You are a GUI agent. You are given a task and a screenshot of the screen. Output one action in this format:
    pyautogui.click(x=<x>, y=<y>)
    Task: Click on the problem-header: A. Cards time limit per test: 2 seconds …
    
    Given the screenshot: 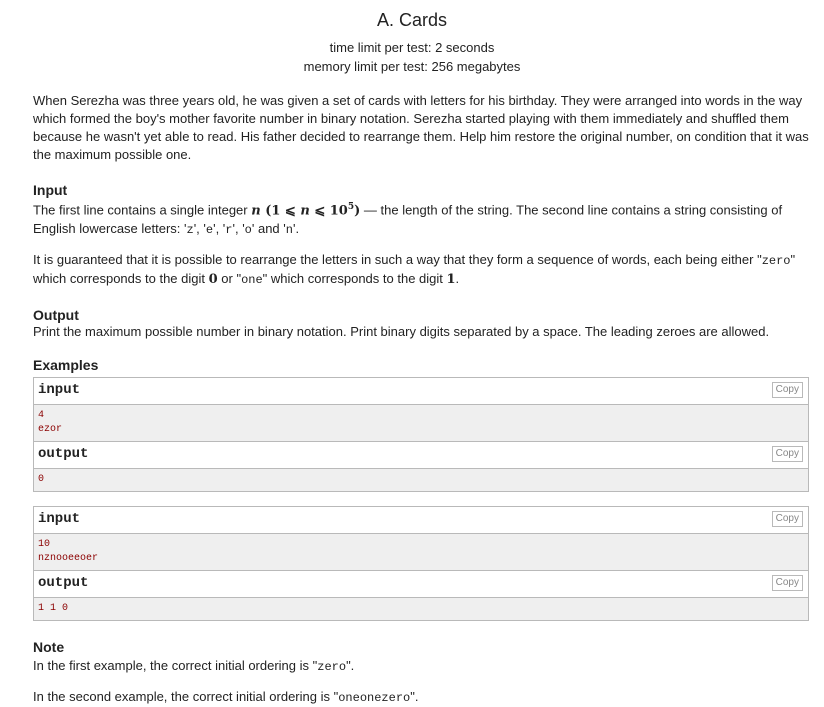 What is the action you would take?
    pyautogui.click(x=412, y=43)
    